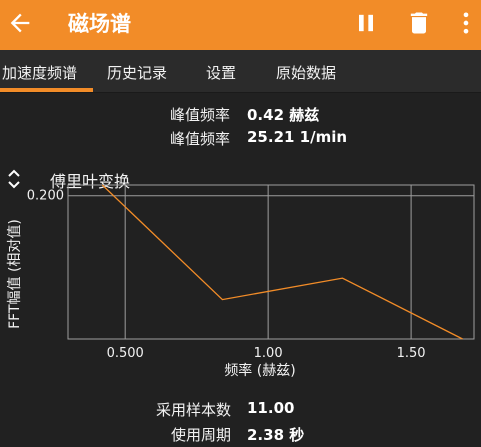  I want to click on page-title: 磁场谱, so click(99, 24).